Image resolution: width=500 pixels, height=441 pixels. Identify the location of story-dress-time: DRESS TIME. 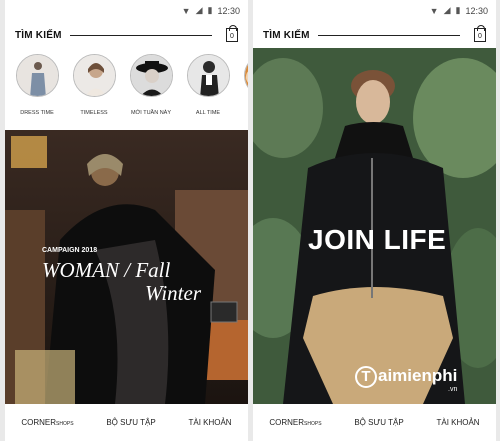
(37, 89).